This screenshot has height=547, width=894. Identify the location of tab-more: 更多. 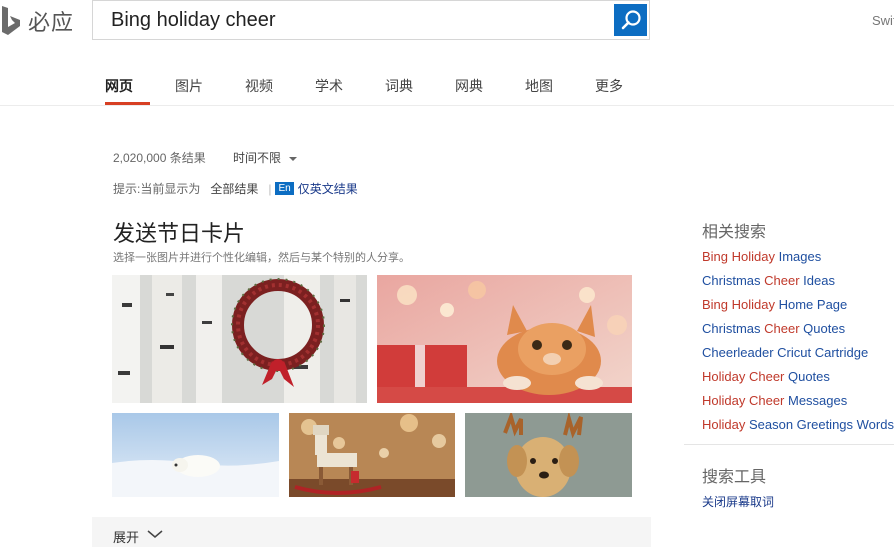
(630, 91).